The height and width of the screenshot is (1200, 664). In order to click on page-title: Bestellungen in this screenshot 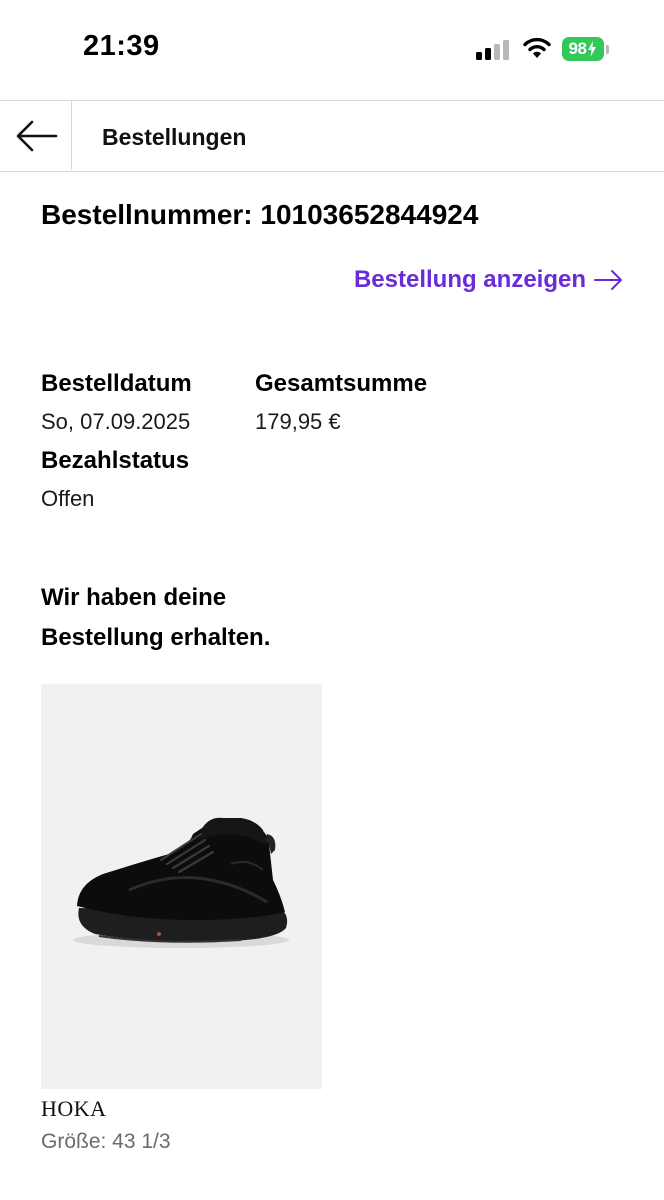, I will do `click(174, 137)`.